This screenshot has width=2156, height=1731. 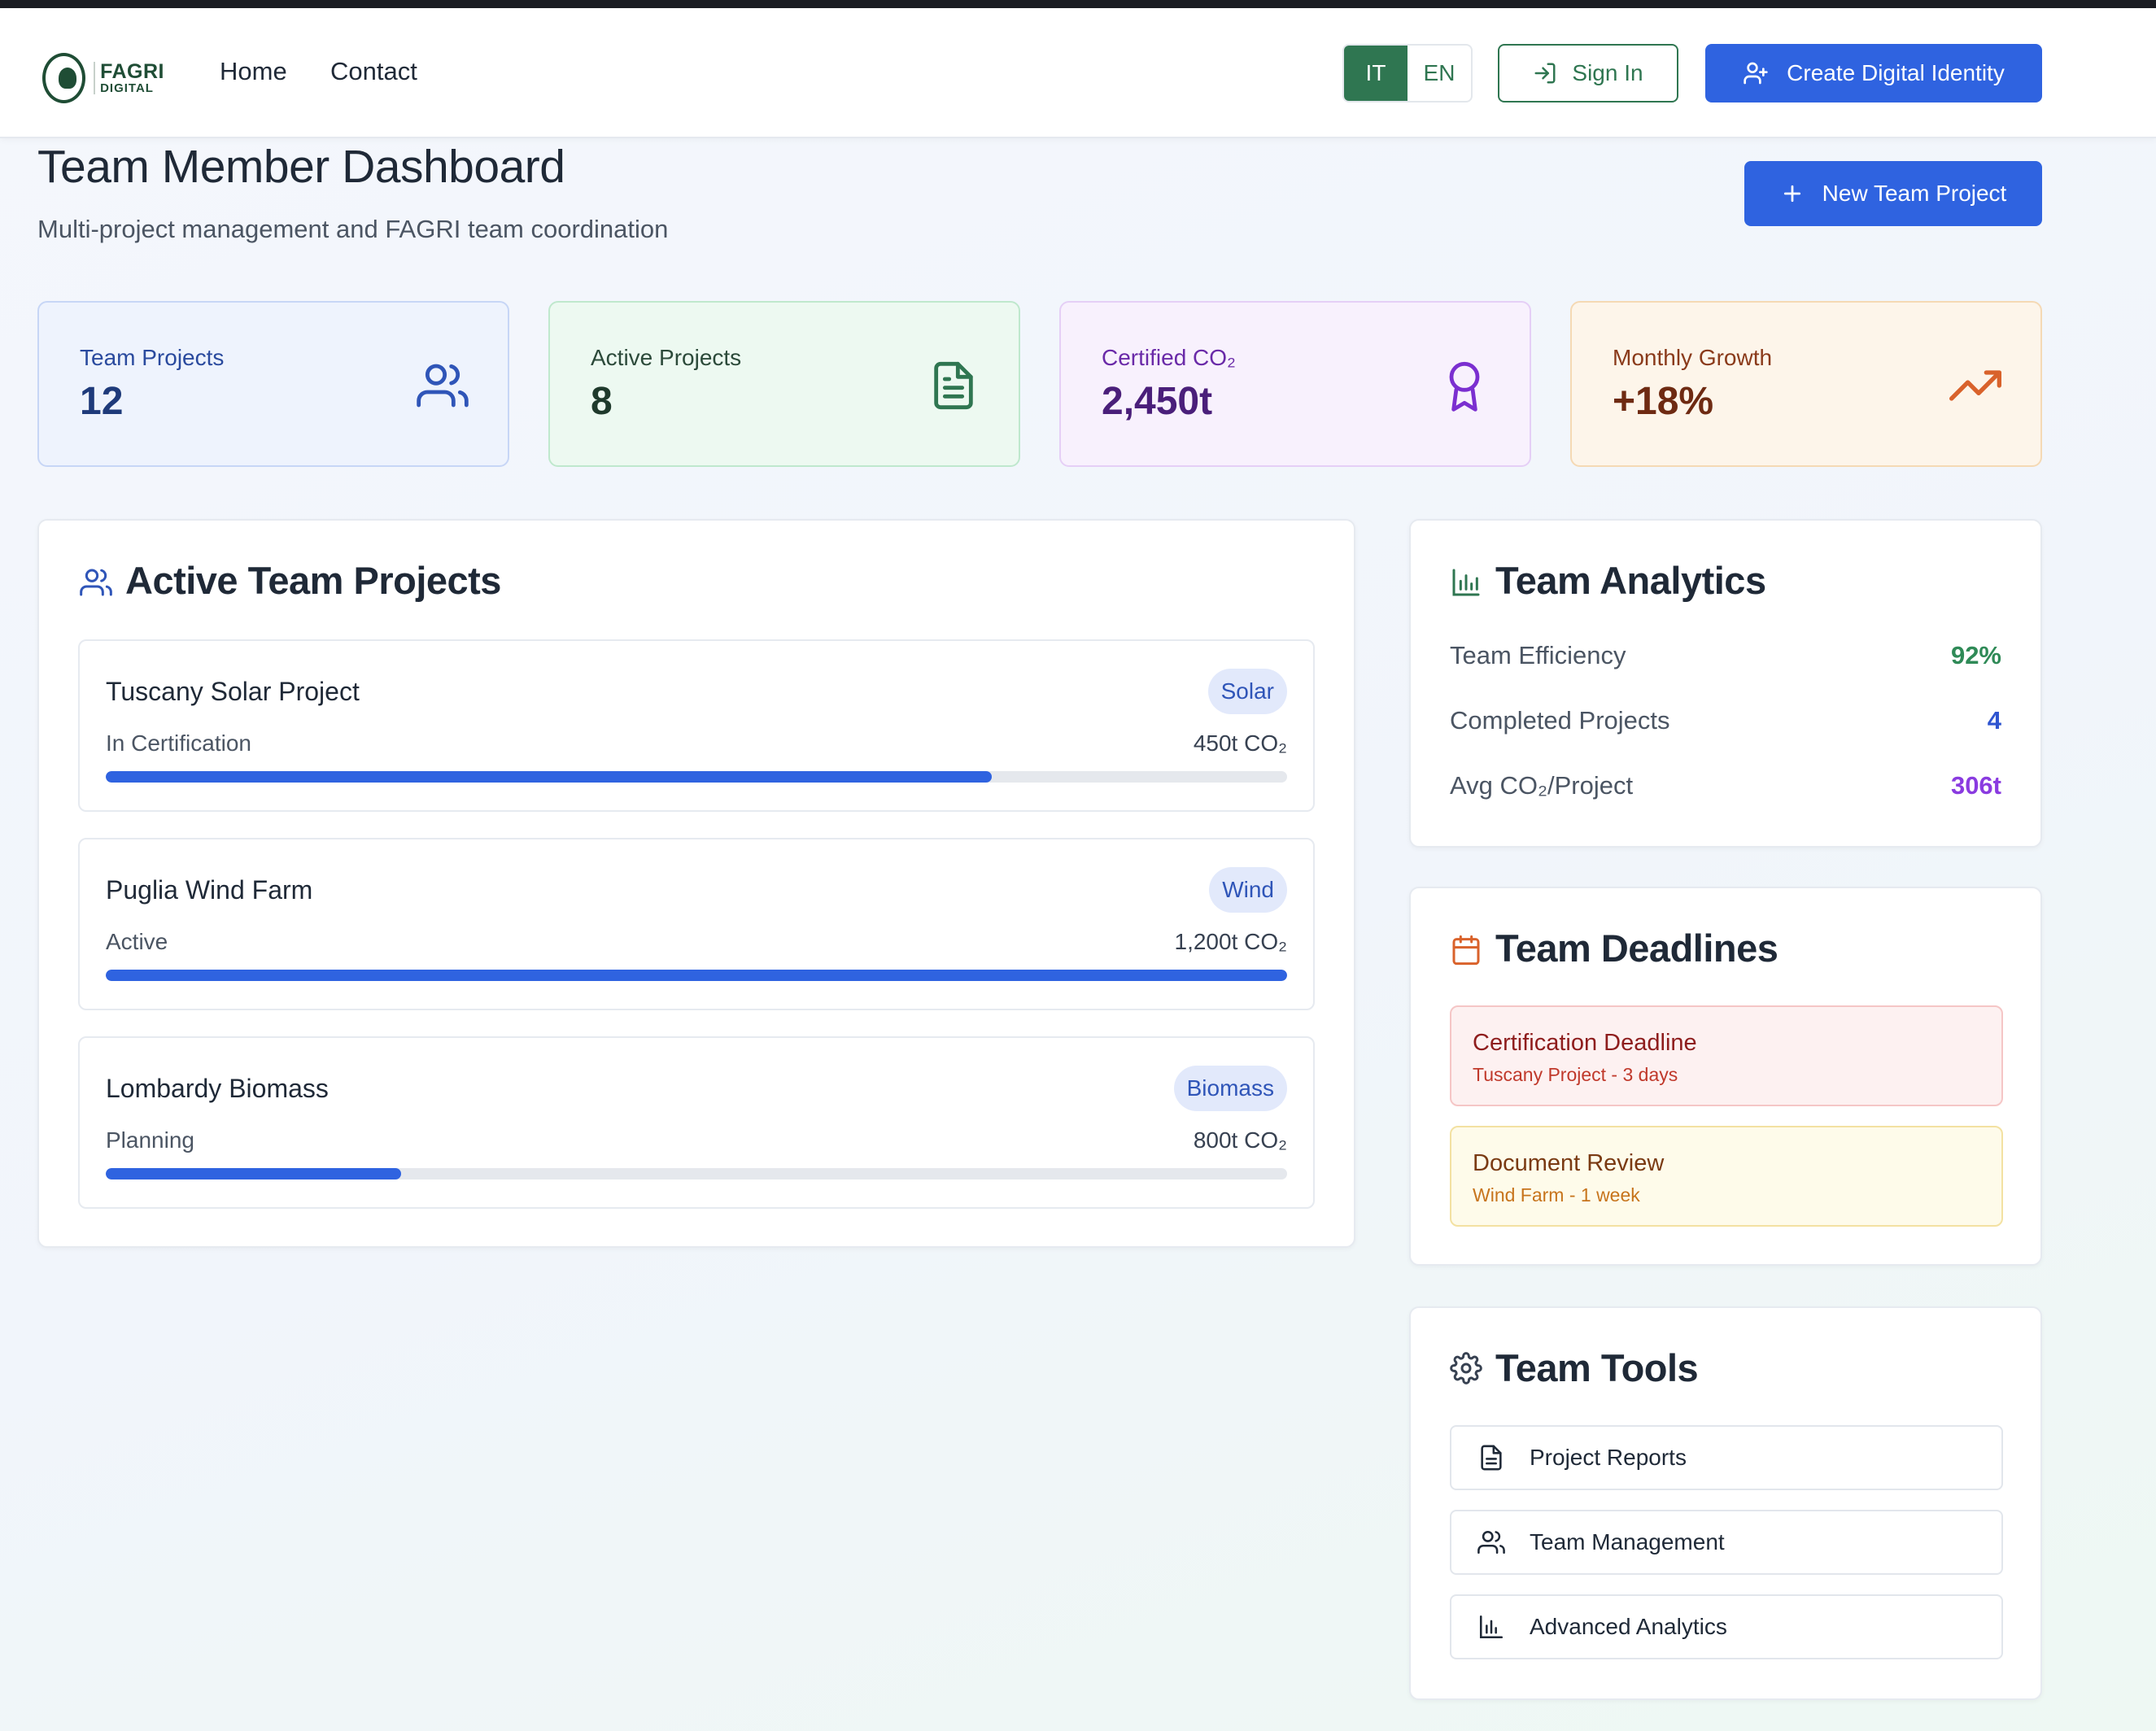 I want to click on project-type-badge: Wind, so click(x=1248, y=890).